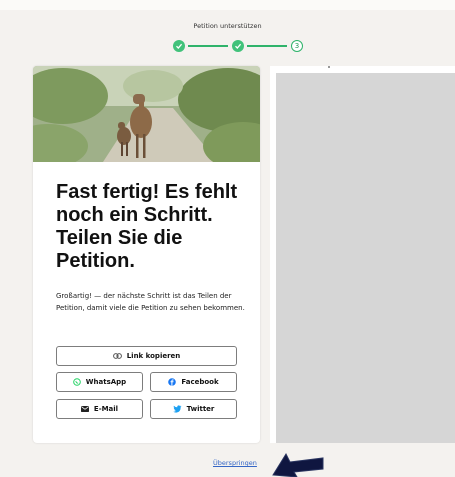 The width and height of the screenshot is (455, 477). Describe the element at coordinates (76, 382) in the screenshot. I see `whatsapp-icon` at that location.